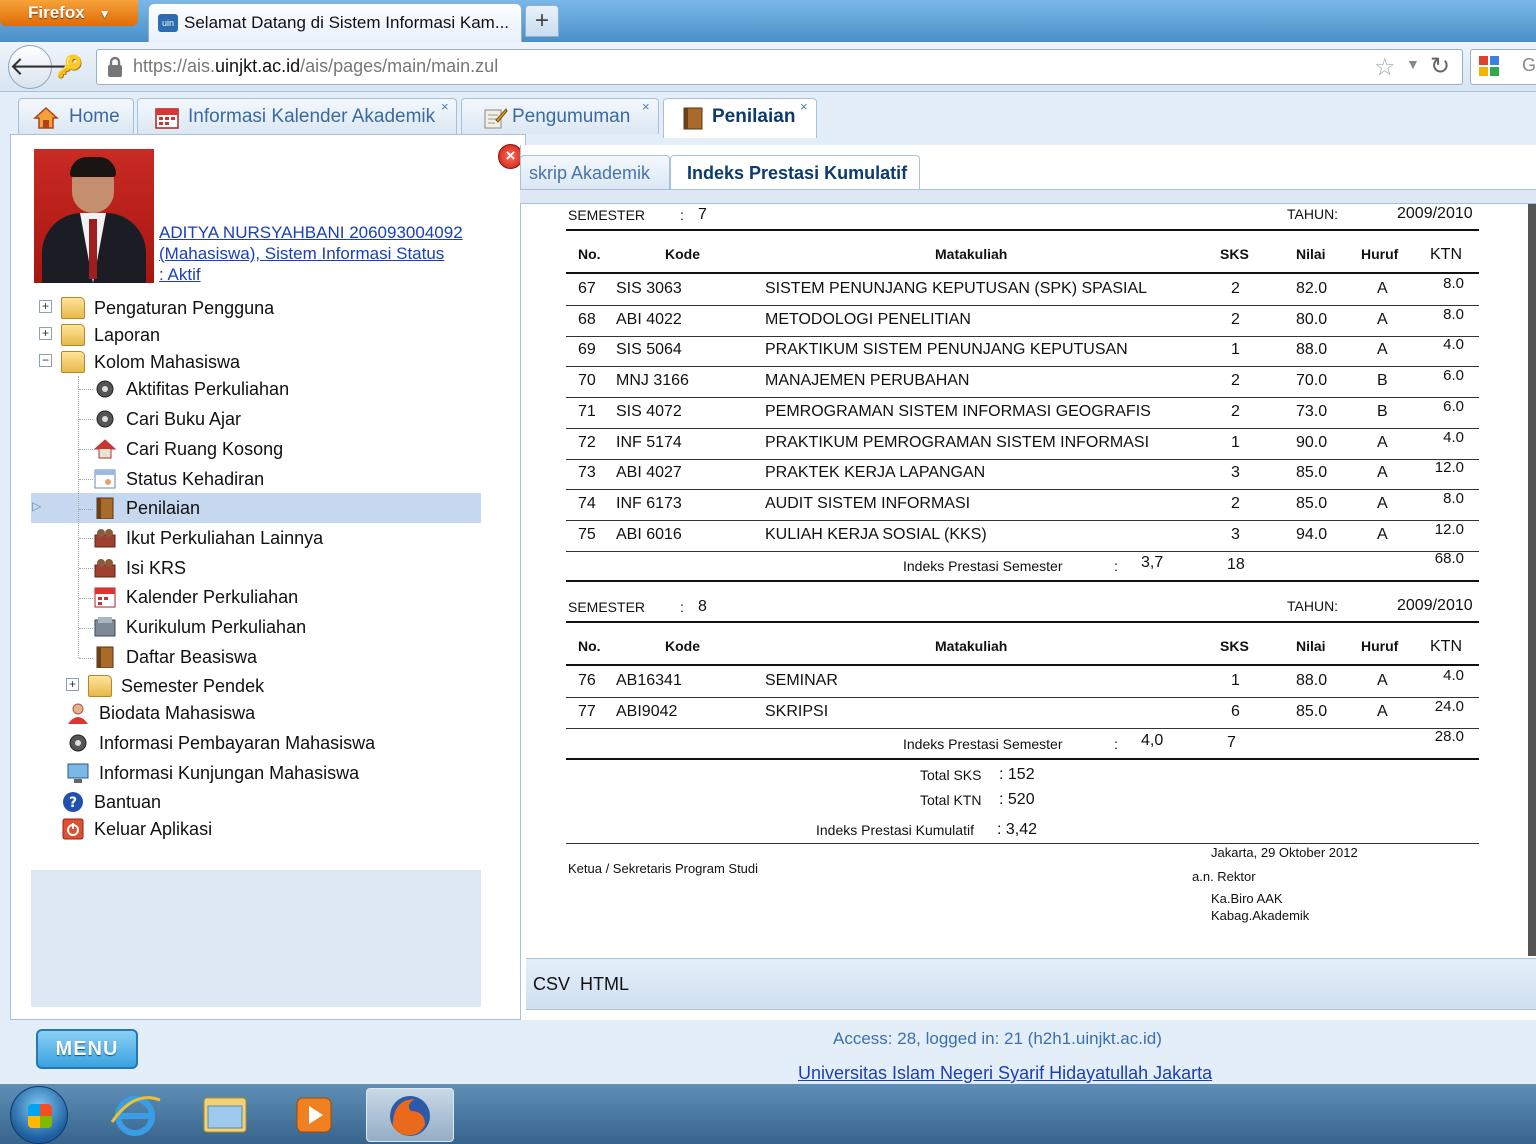 The height and width of the screenshot is (1144, 1536). What do you see at coordinates (1449, 706) in the screenshot?
I see `cell-ktn: 24.0` at bounding box center [1449, 706].